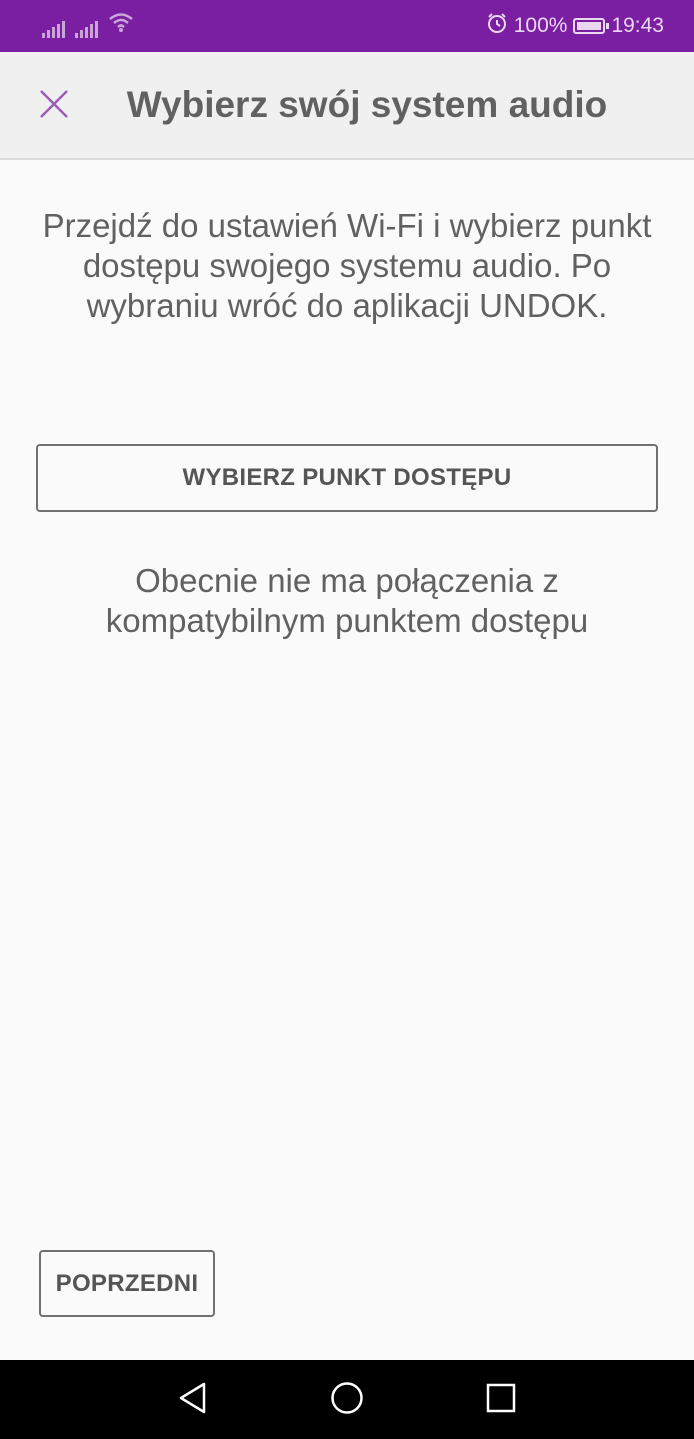  I want to click on app-bar: Wybierz swój system audio, so click(347, 106).